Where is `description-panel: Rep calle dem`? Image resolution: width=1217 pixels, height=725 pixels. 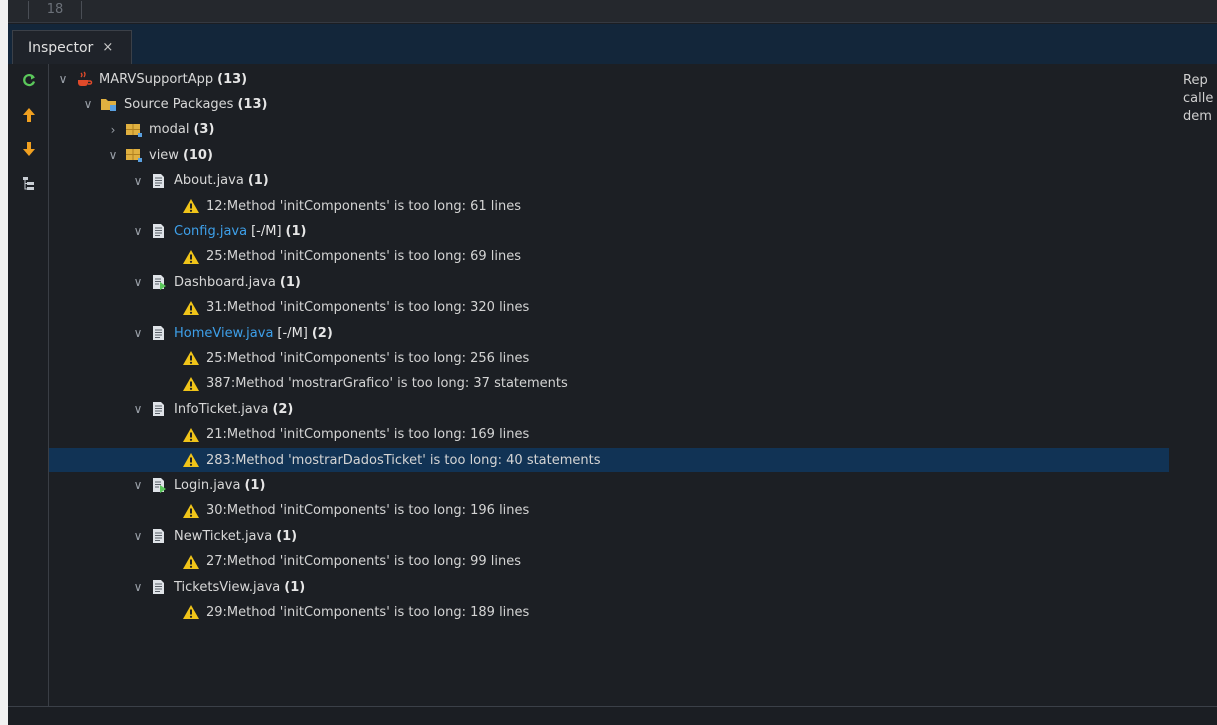
description-panel: Rep calle dem is located at coordinates (1200, 99).